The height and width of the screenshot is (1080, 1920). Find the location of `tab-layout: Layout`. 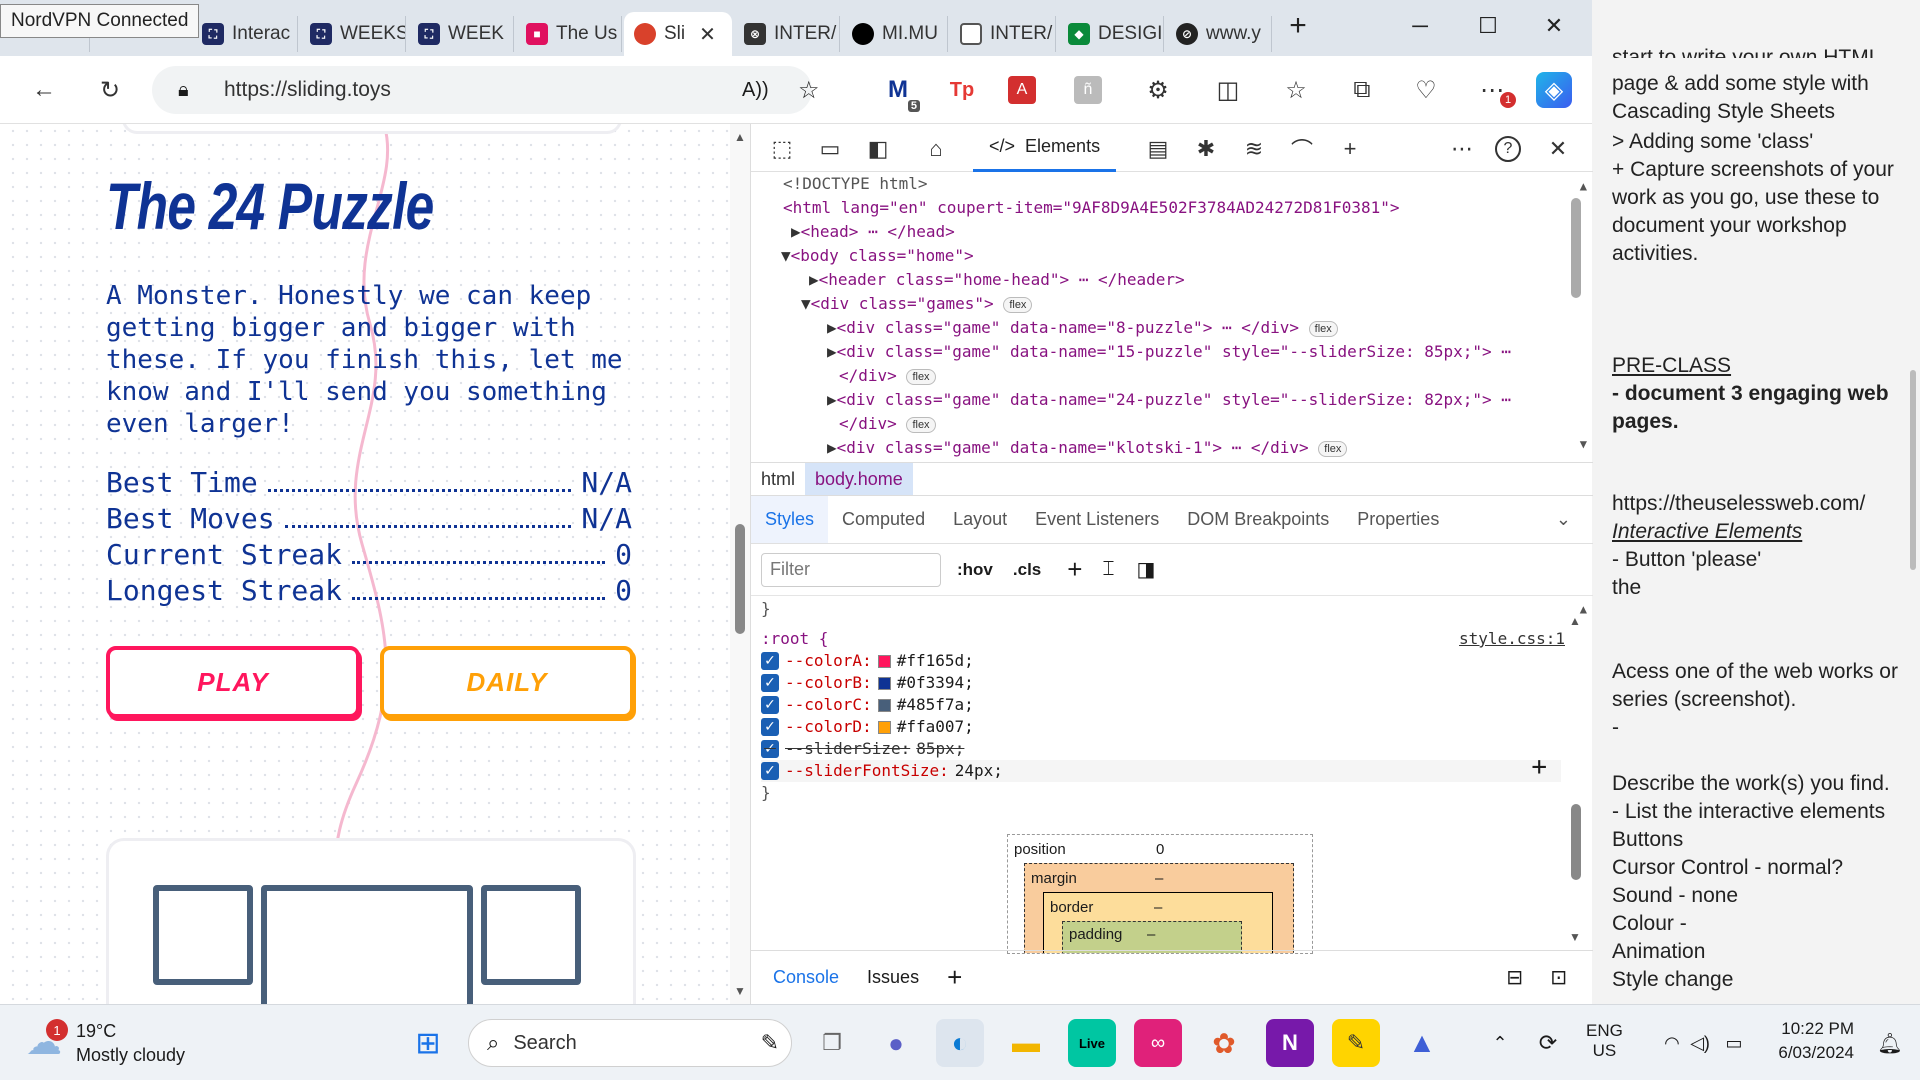

tab-layout: Layout is located at coordinates (980, 519).